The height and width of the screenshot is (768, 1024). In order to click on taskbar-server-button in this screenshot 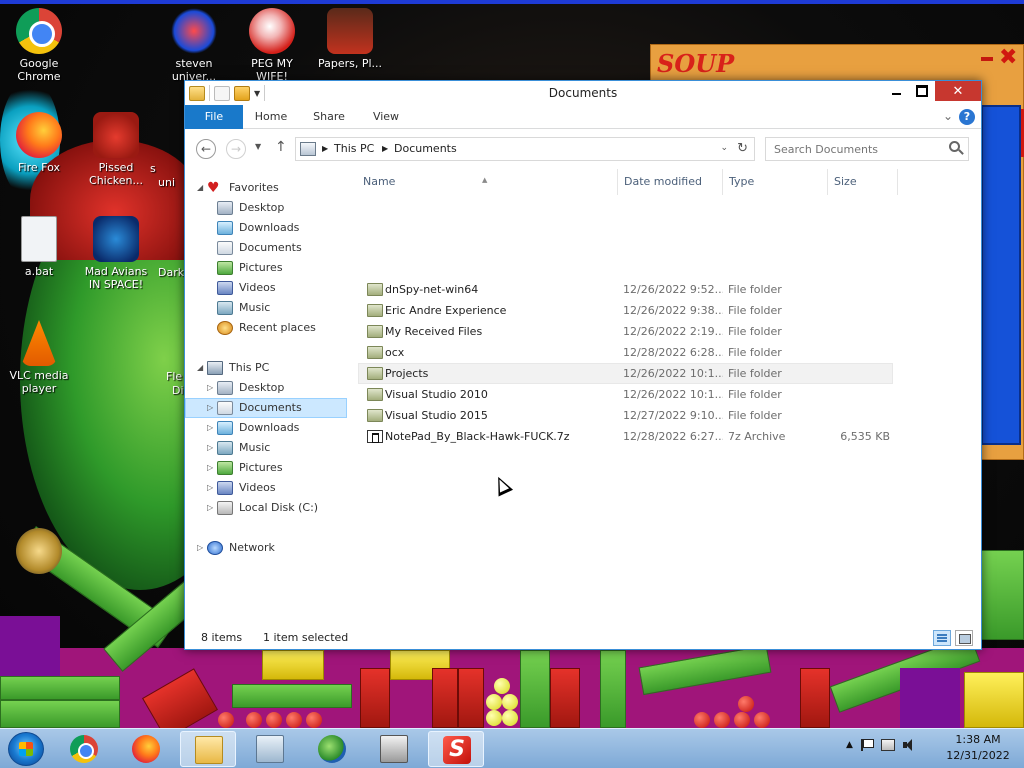, I will do `click(394, 749)`.